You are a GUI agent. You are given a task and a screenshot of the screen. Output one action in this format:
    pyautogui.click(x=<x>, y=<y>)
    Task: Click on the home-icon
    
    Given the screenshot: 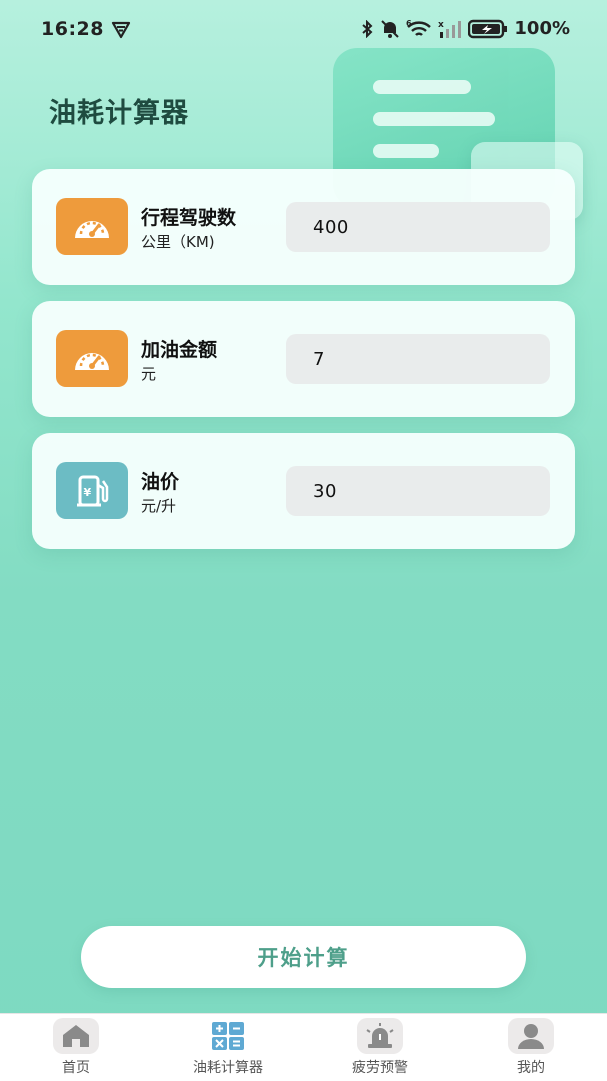 What is the action you would take?
    pyautogui.click(x=76, y=1036)
    